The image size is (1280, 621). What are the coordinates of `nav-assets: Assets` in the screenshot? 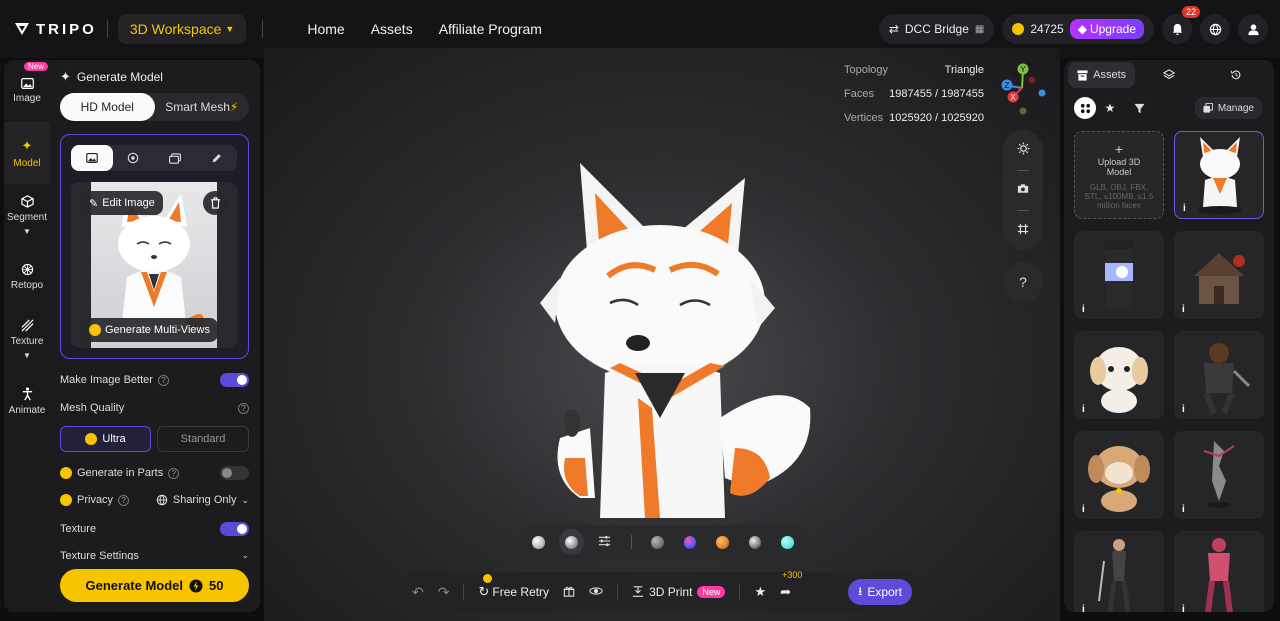 It's located at (392, 29).